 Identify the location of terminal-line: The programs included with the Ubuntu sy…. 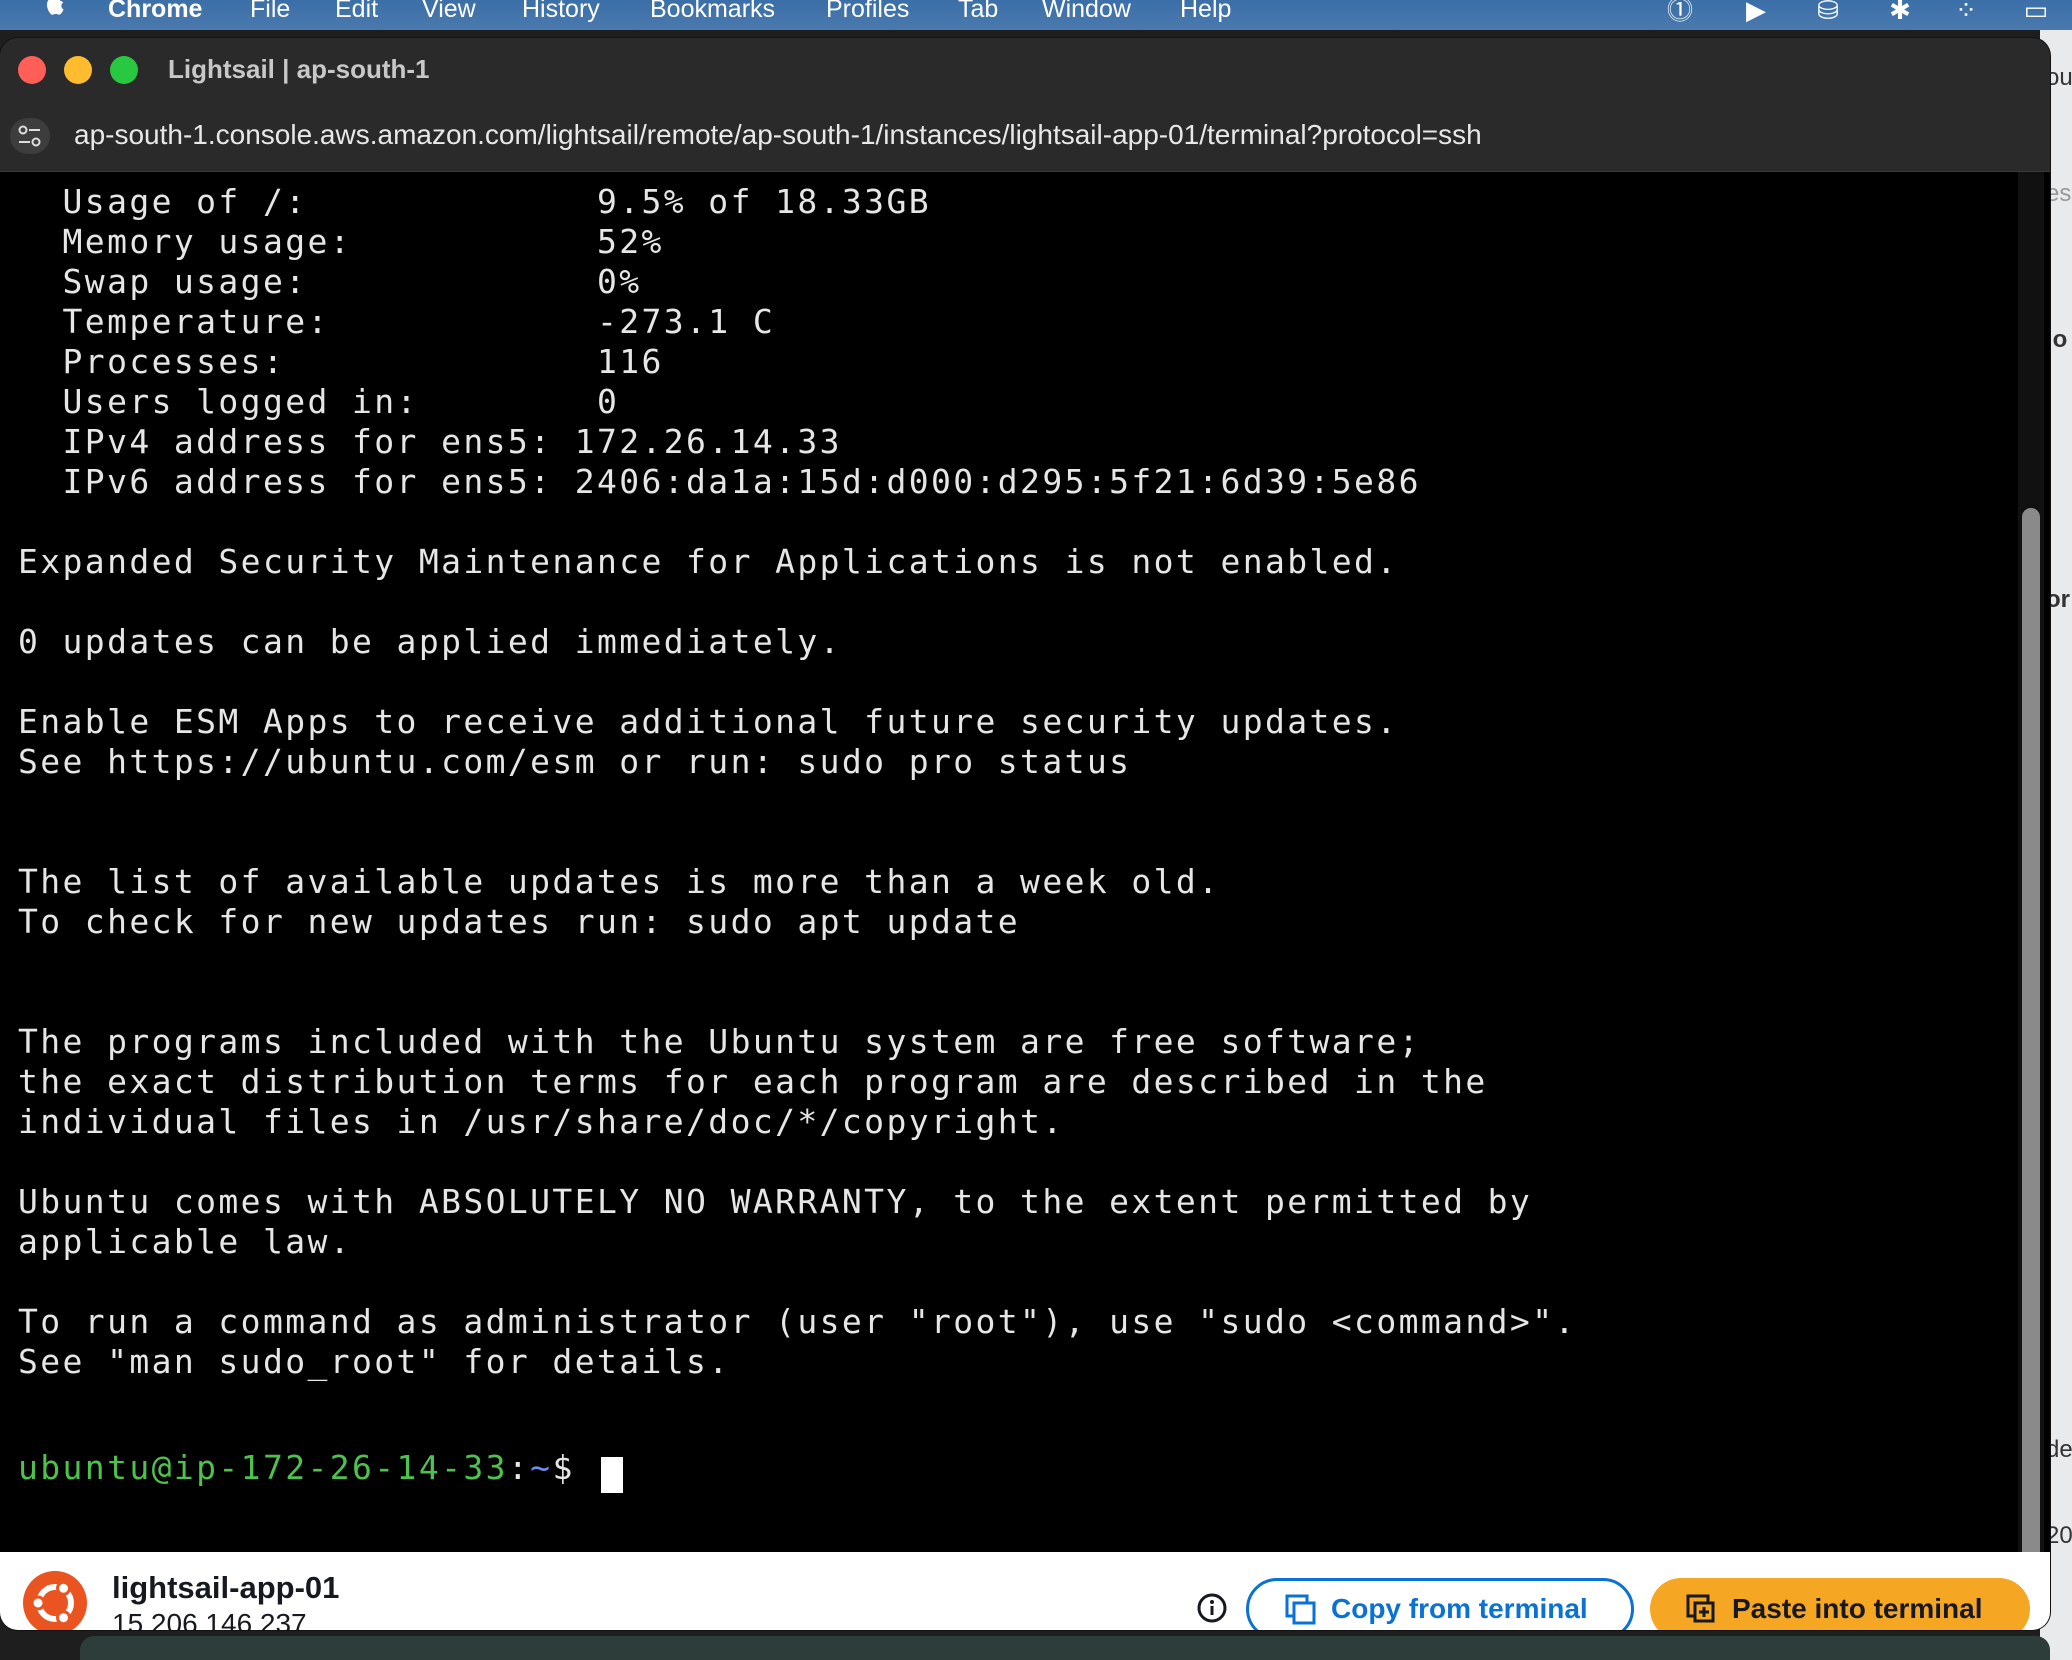
(719, 1041).